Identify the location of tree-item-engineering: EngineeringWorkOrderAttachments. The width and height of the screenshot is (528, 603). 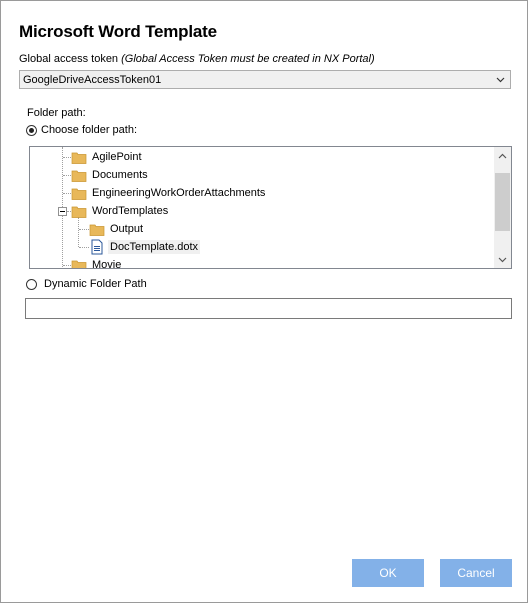
(169, 193).